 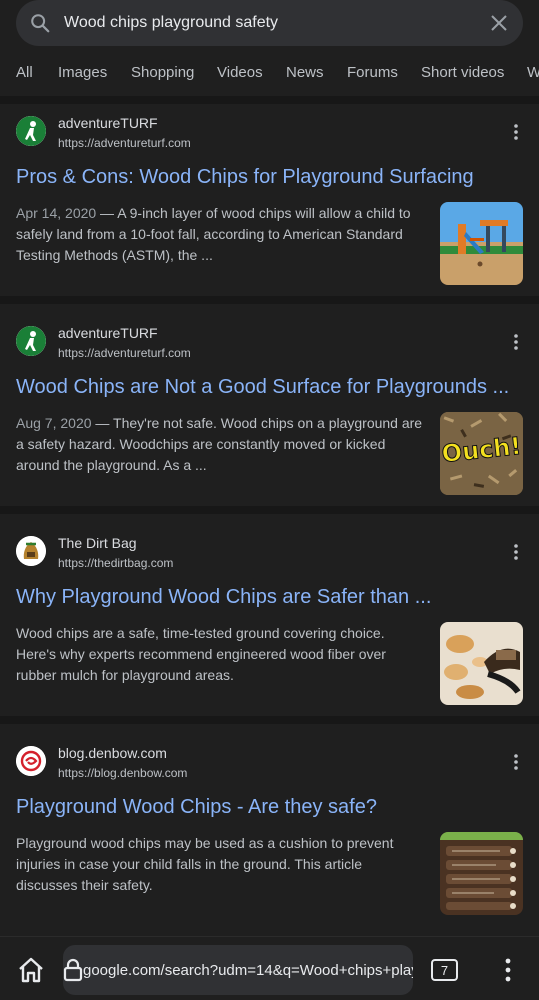 I want to click on result-site-url: https://thedirtbag.com, so click(x=115, y=563).